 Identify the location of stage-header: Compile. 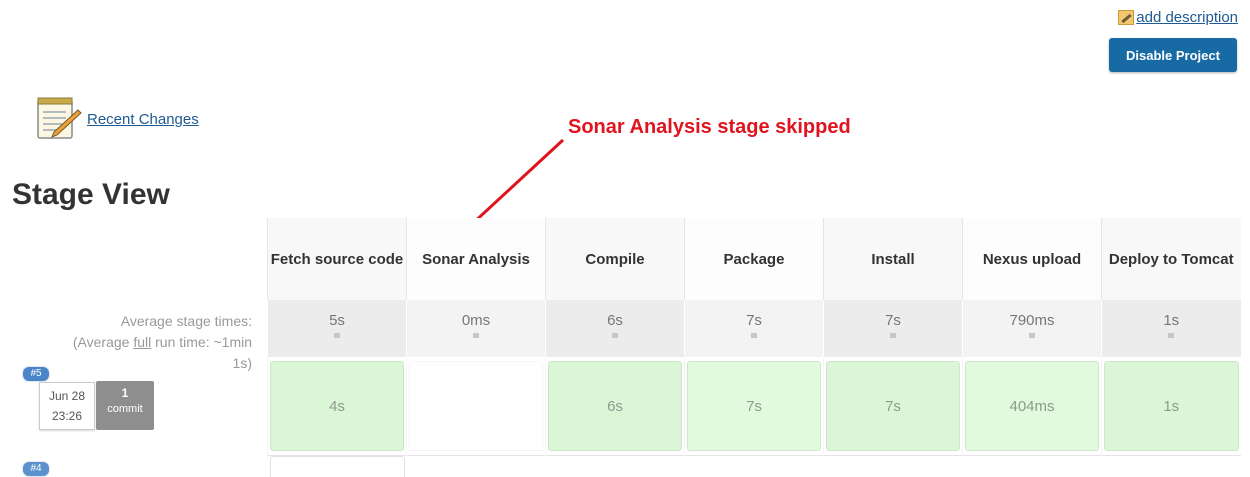
(615, 259).